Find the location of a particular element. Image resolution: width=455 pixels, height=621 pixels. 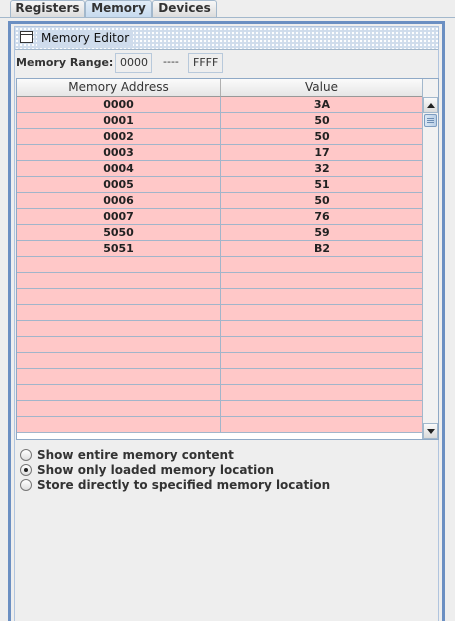

address-cell: 0003 is located at coordinates (119, 152).